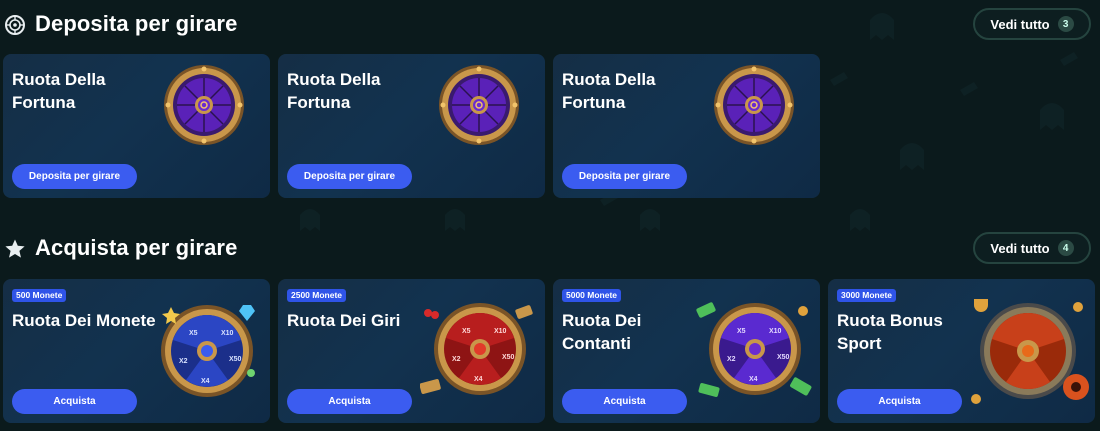 This screenshot has height=431, width=1100. What do you see at coordinates (84, 320) in the screenshot?
I see `card-title: Ruota Dei Monete` at bounding box center [84, 320].